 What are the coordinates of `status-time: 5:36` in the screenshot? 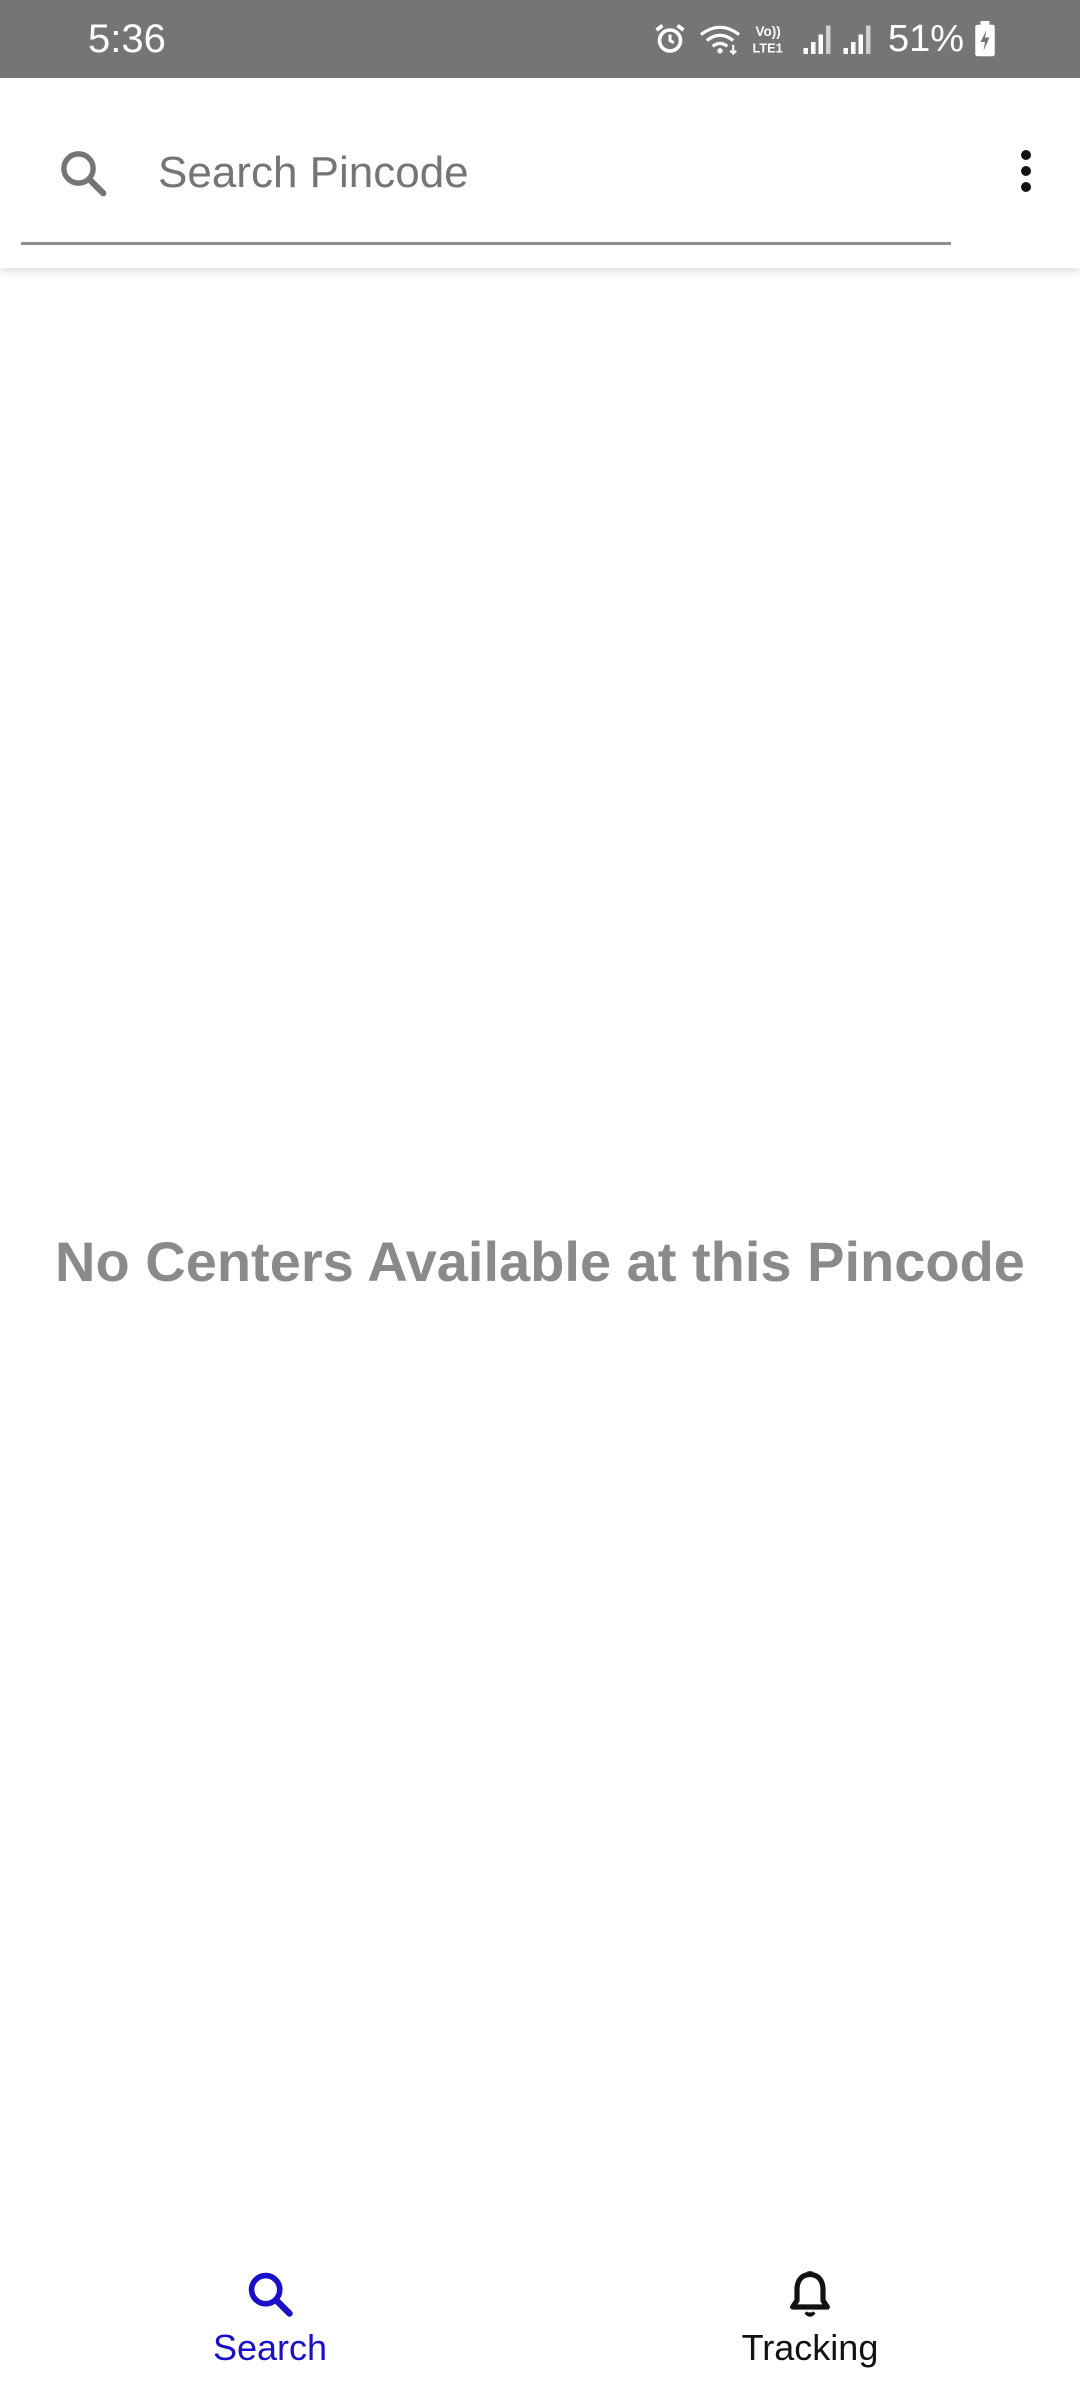 It's located at (127, 39).